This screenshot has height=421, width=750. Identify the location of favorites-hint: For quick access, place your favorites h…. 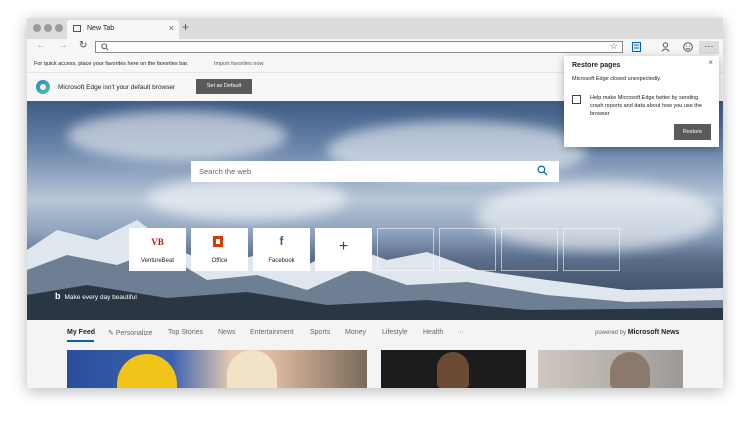
(111, 64).